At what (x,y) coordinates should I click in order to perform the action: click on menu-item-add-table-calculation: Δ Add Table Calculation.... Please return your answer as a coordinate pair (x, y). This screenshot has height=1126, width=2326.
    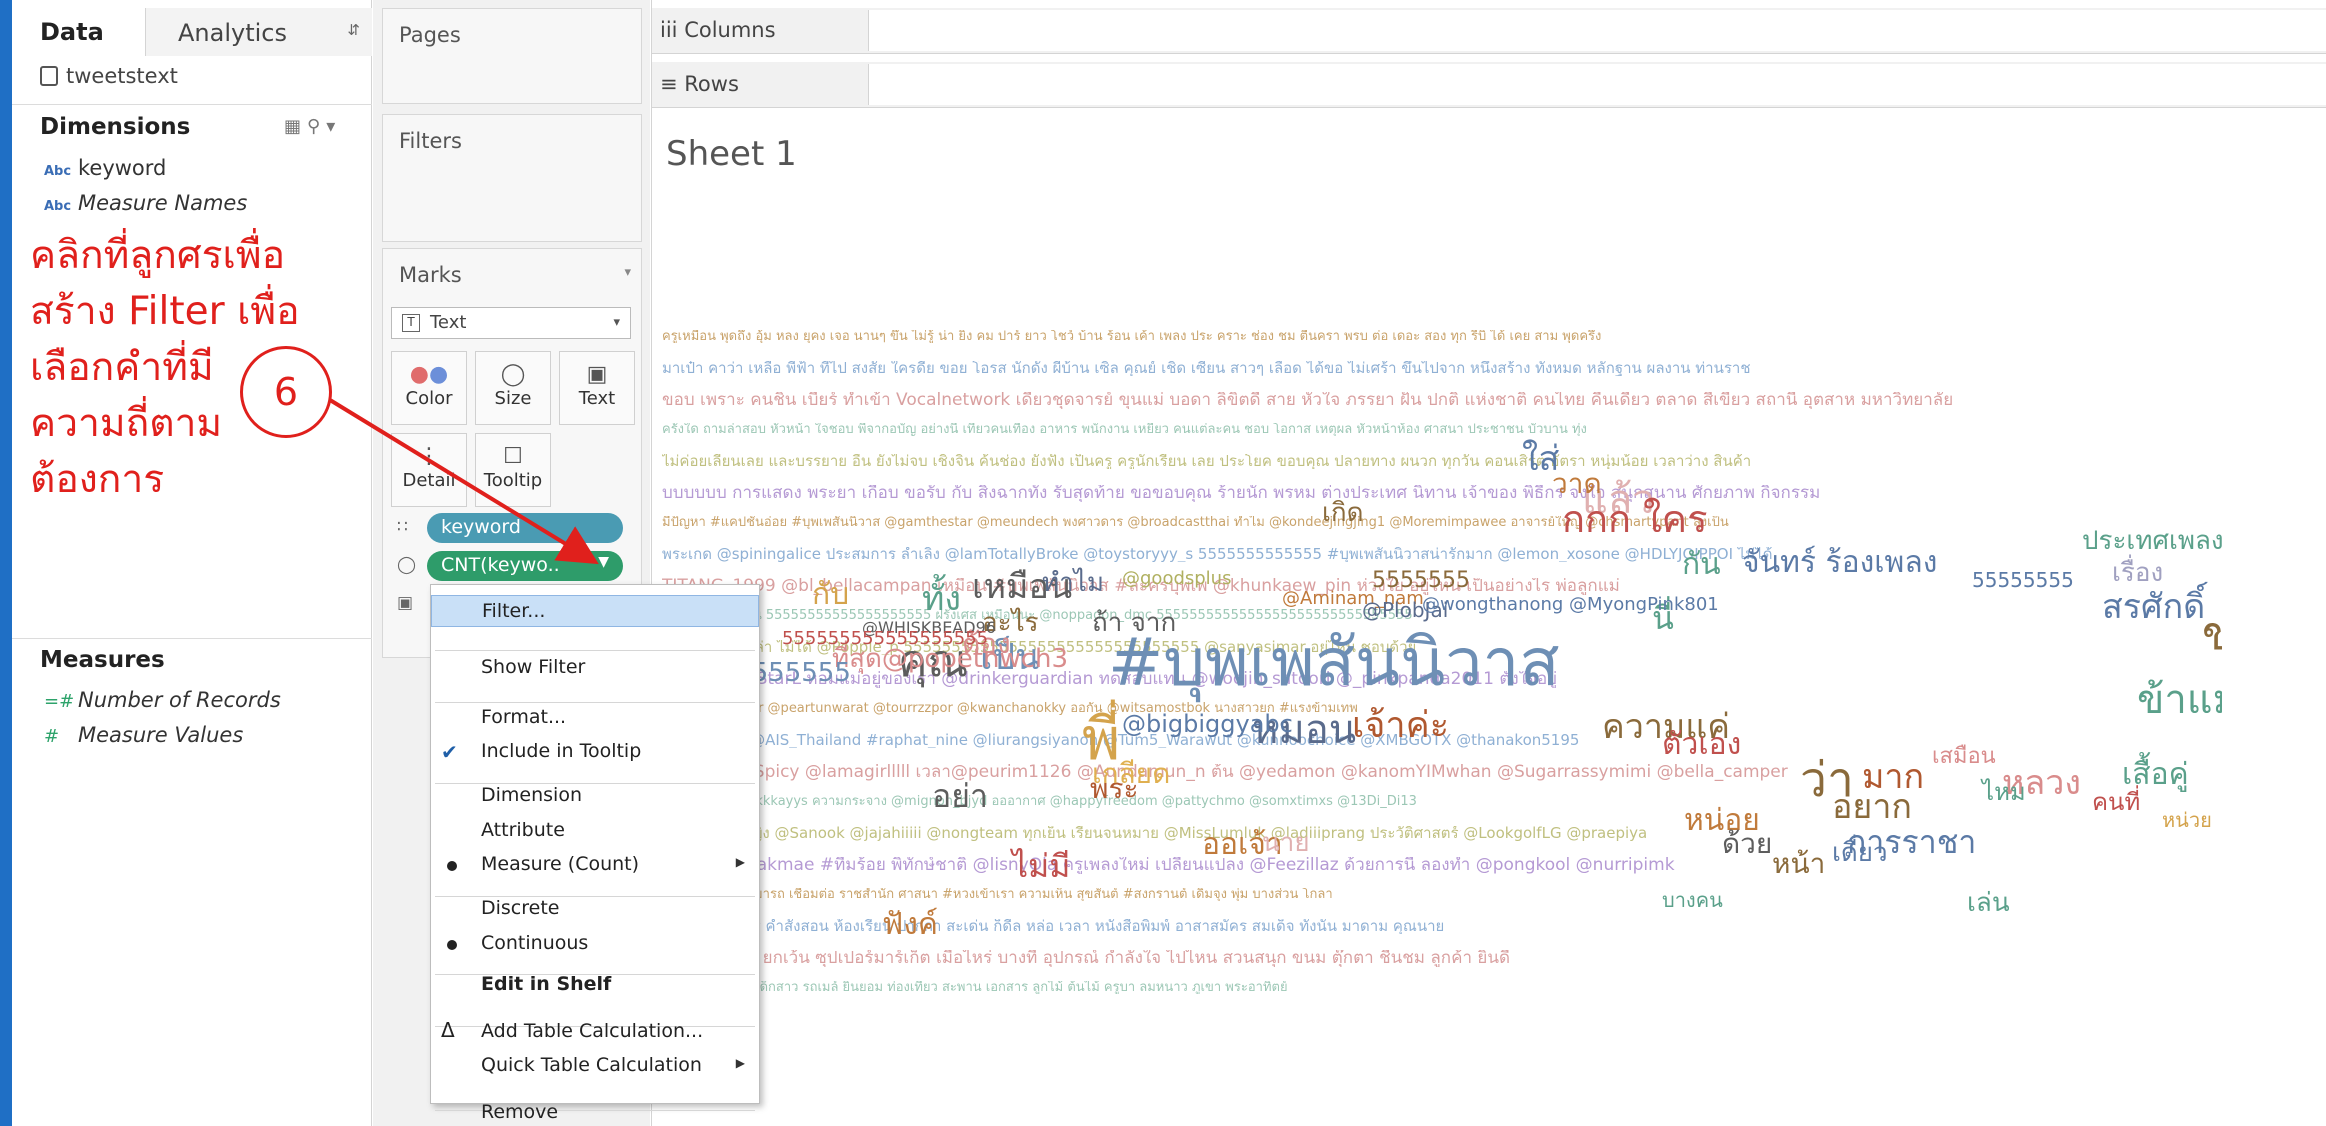
    Looking at the image, I should click on (595, 1032).